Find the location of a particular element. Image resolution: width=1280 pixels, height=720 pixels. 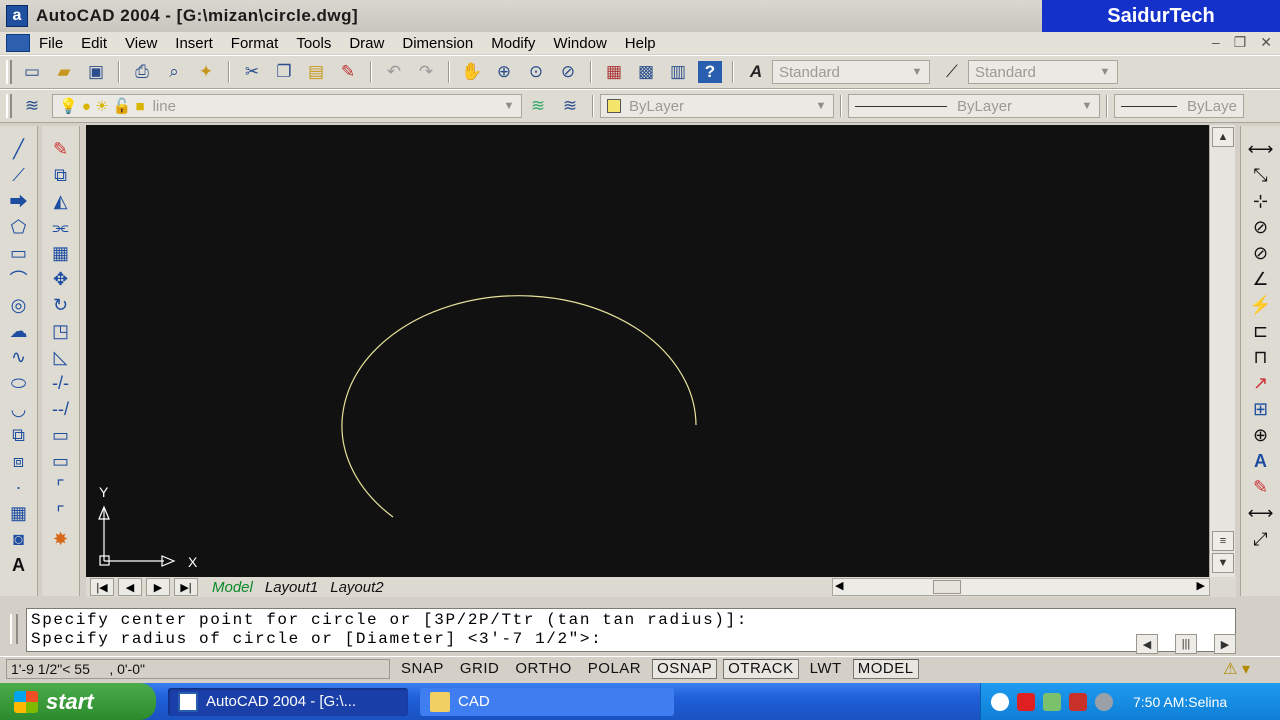

region-icon: ◙ is located at coordinates (19, 539).